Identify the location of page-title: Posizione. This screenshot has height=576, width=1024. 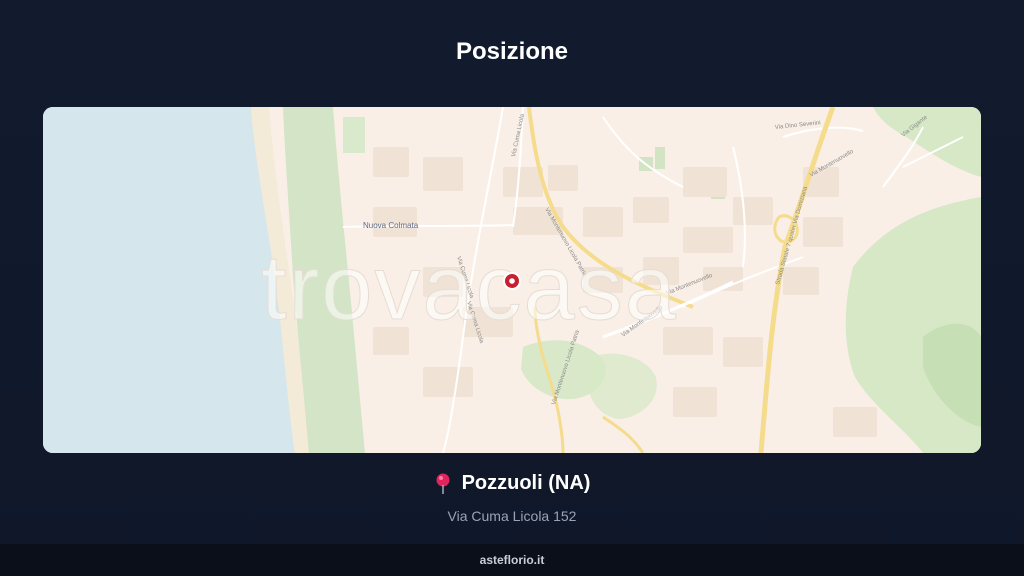
(512, 51).